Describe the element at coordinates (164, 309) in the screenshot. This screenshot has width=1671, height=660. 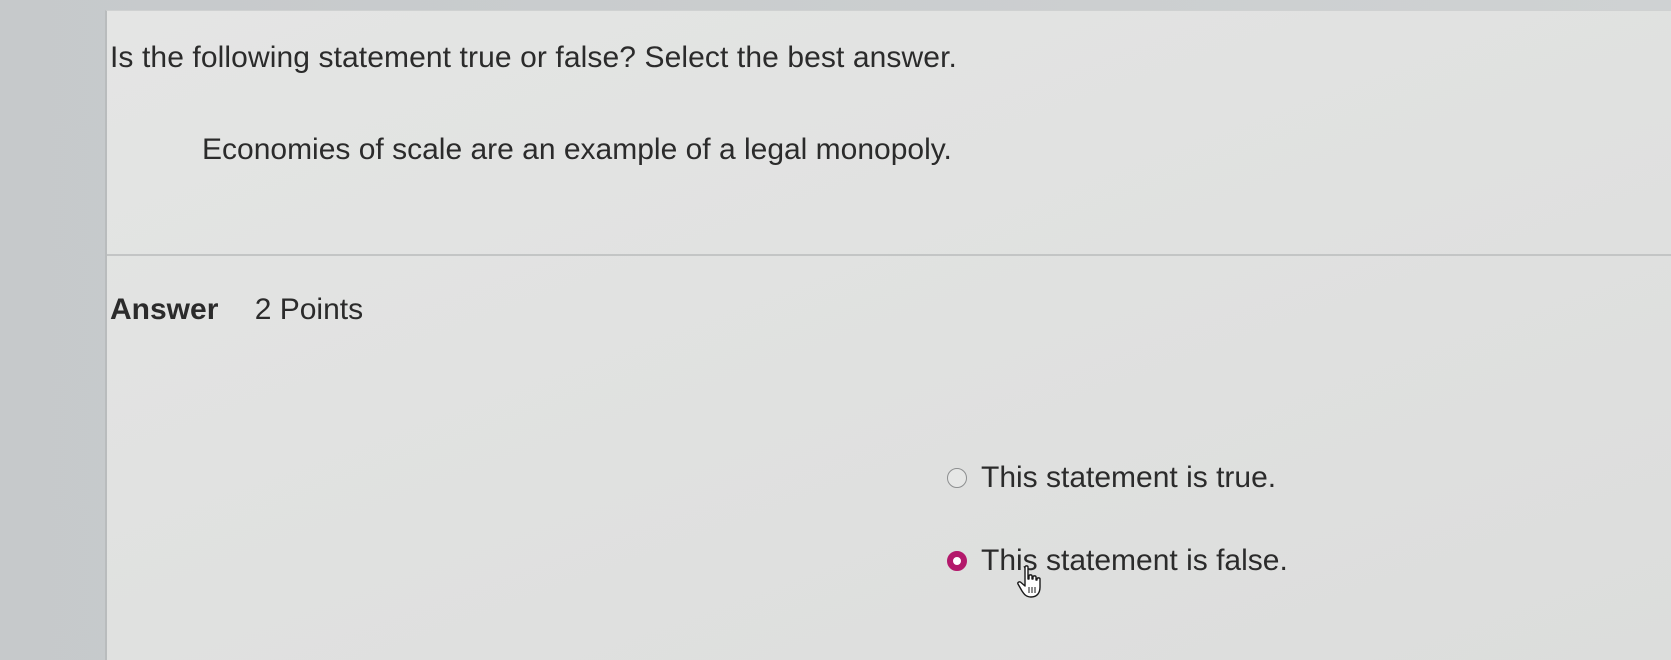
I see `answer-label: Answer` at that location.